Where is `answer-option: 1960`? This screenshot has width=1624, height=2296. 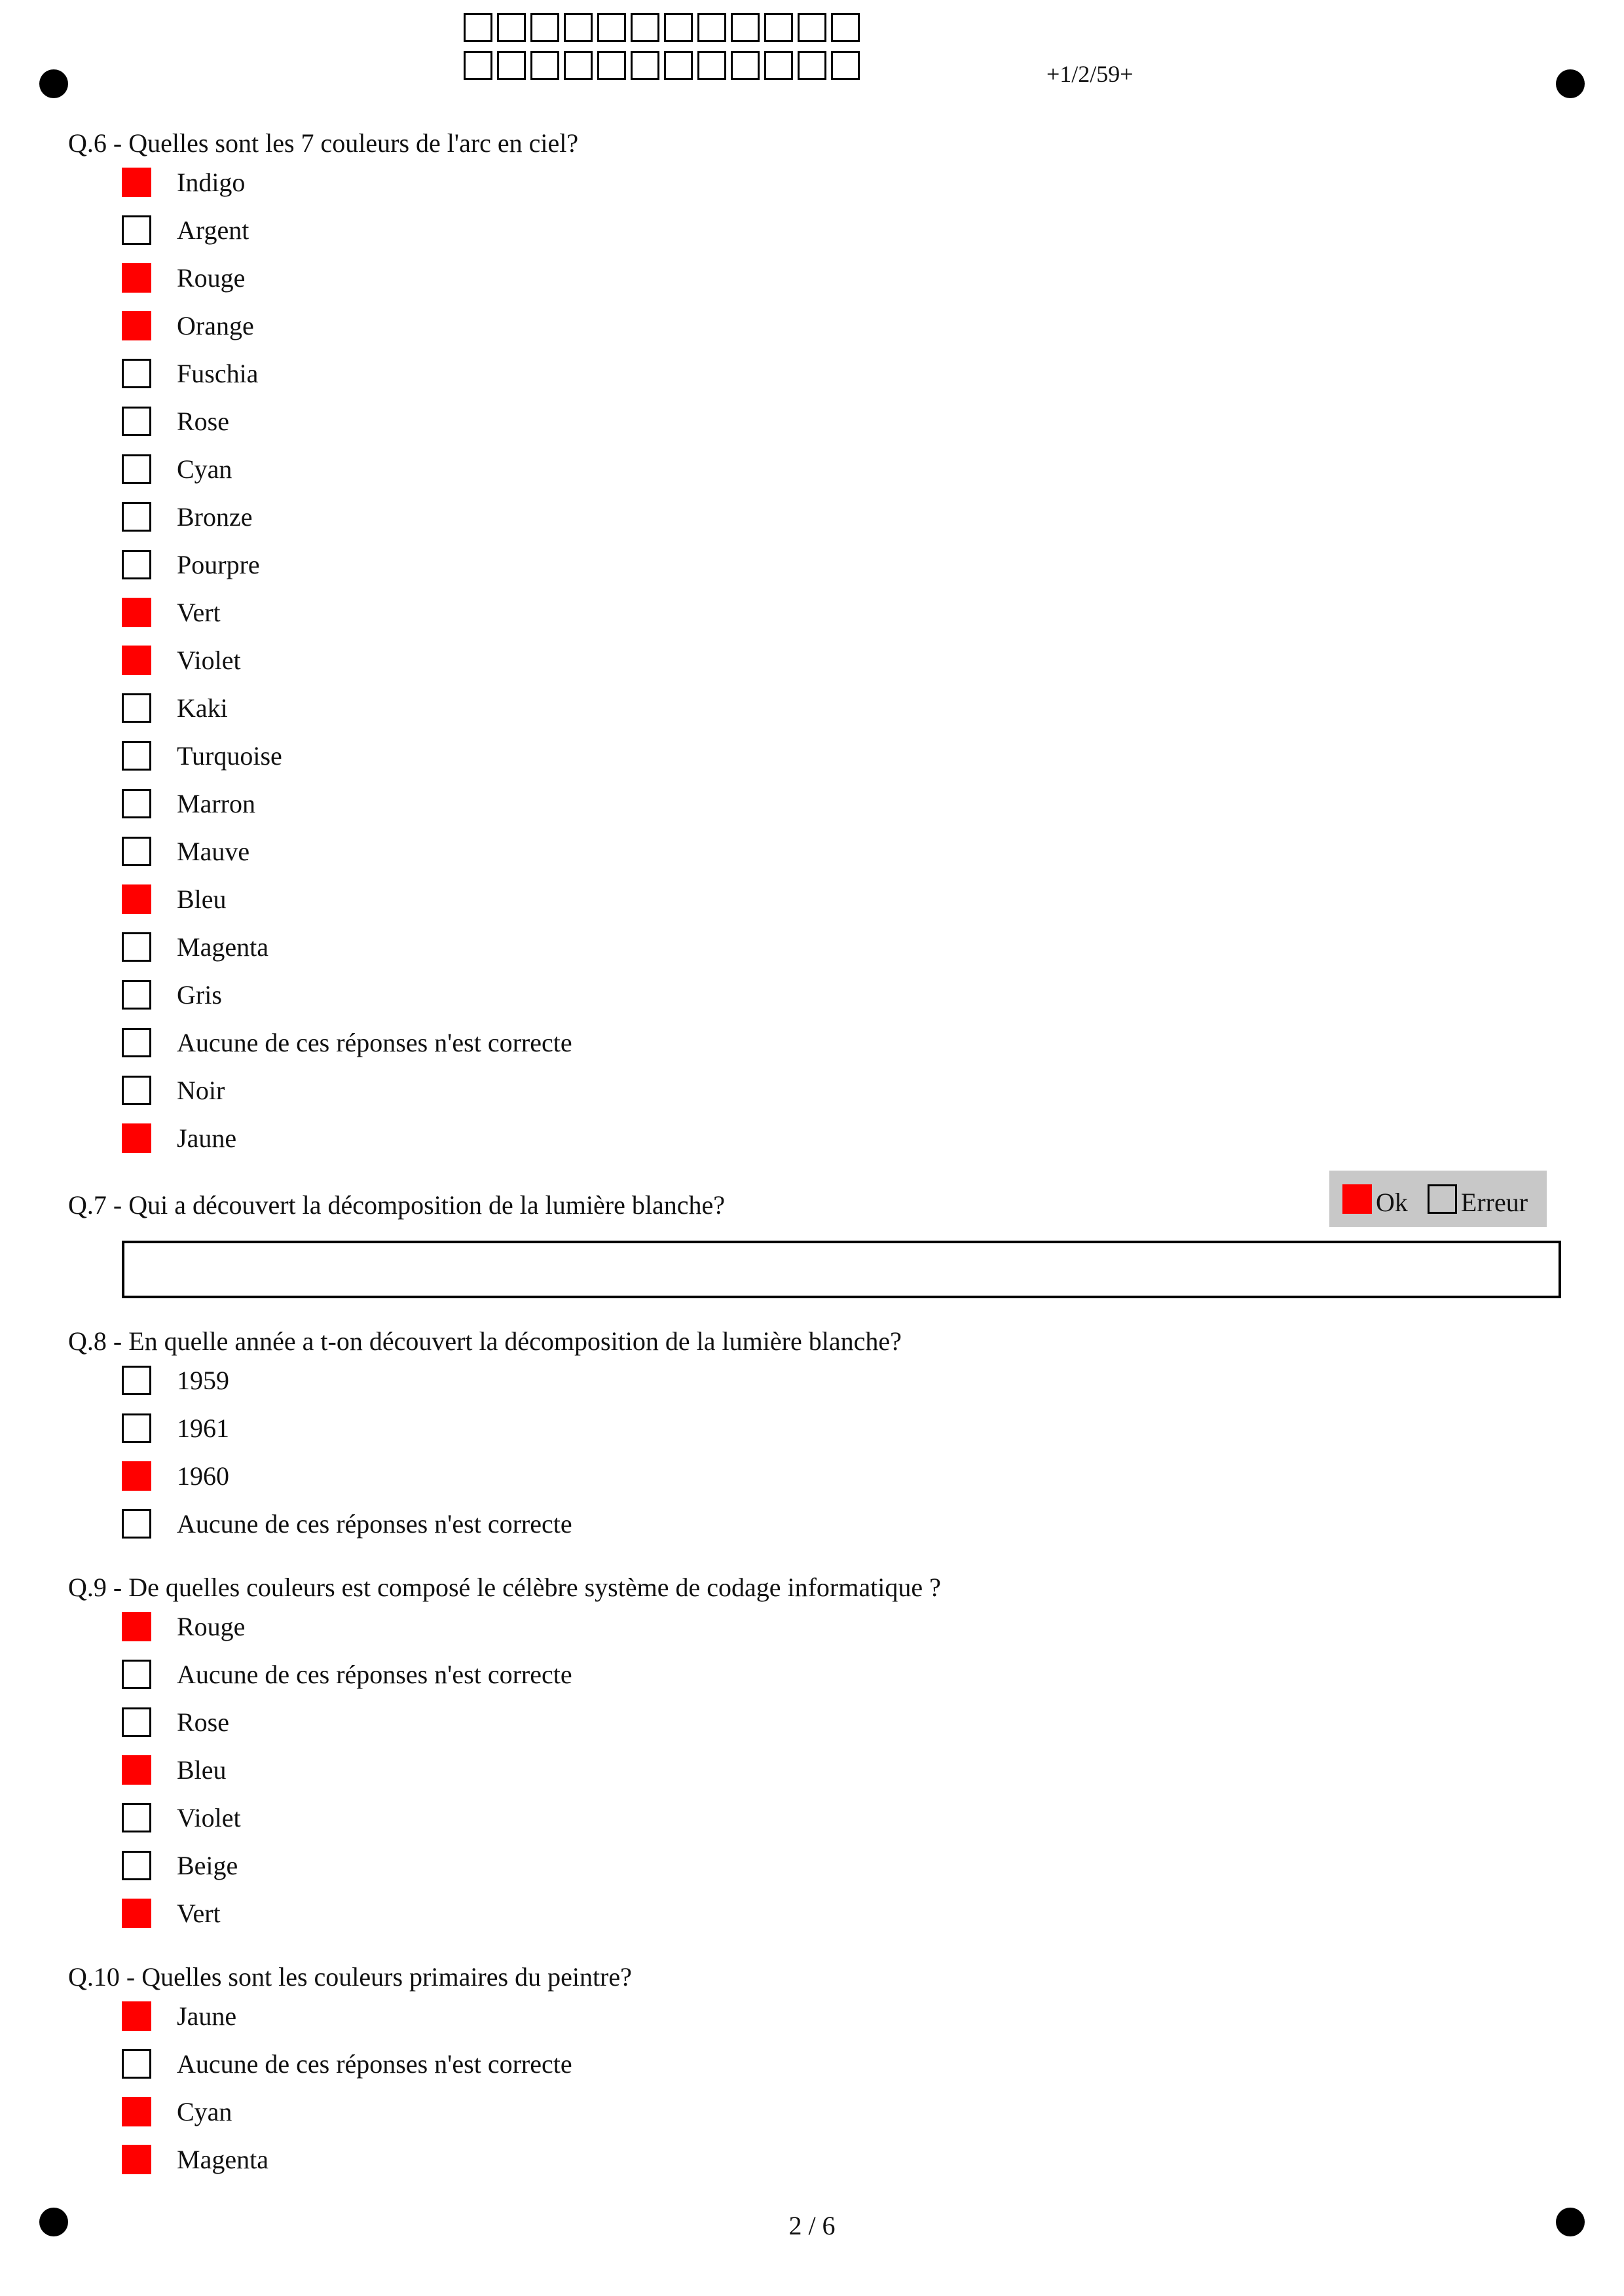 answer-option: 1960 is located at coordinates (818, 1476).